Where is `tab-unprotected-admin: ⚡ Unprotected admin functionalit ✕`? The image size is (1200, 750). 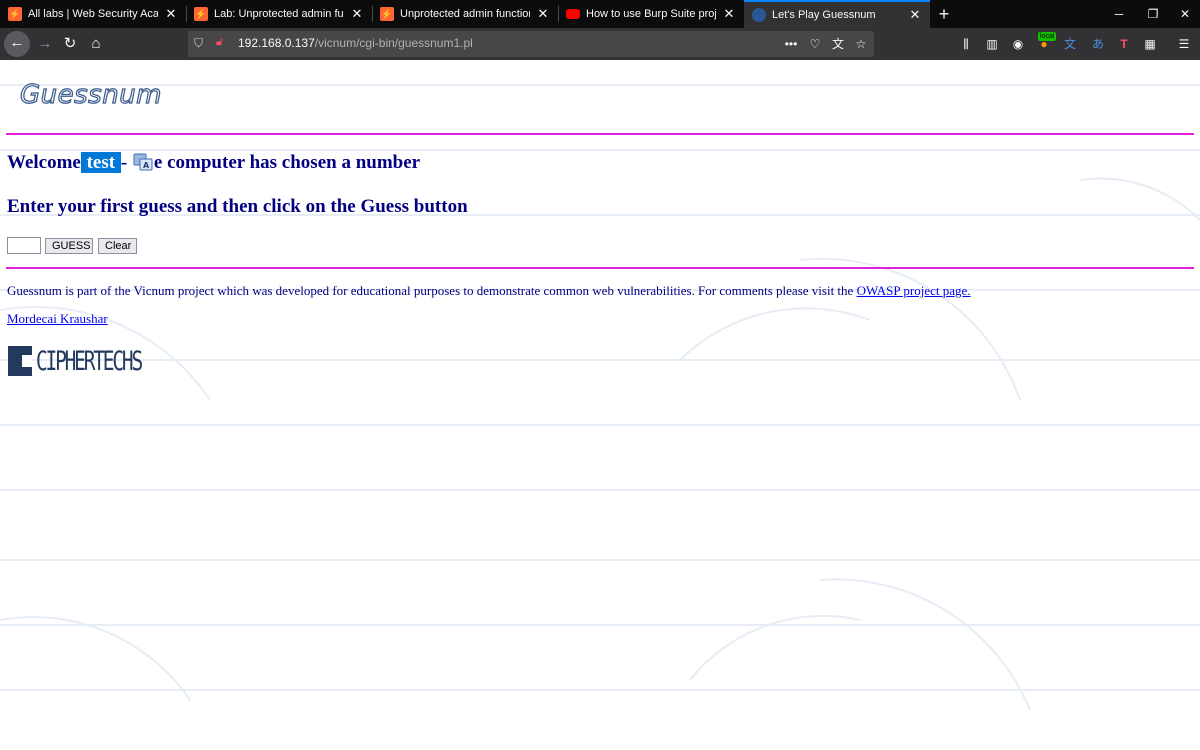
tab-unprotected-admin: ⚡ Unprotected admin functionalit ✕ is located at coordinates (465, 14).